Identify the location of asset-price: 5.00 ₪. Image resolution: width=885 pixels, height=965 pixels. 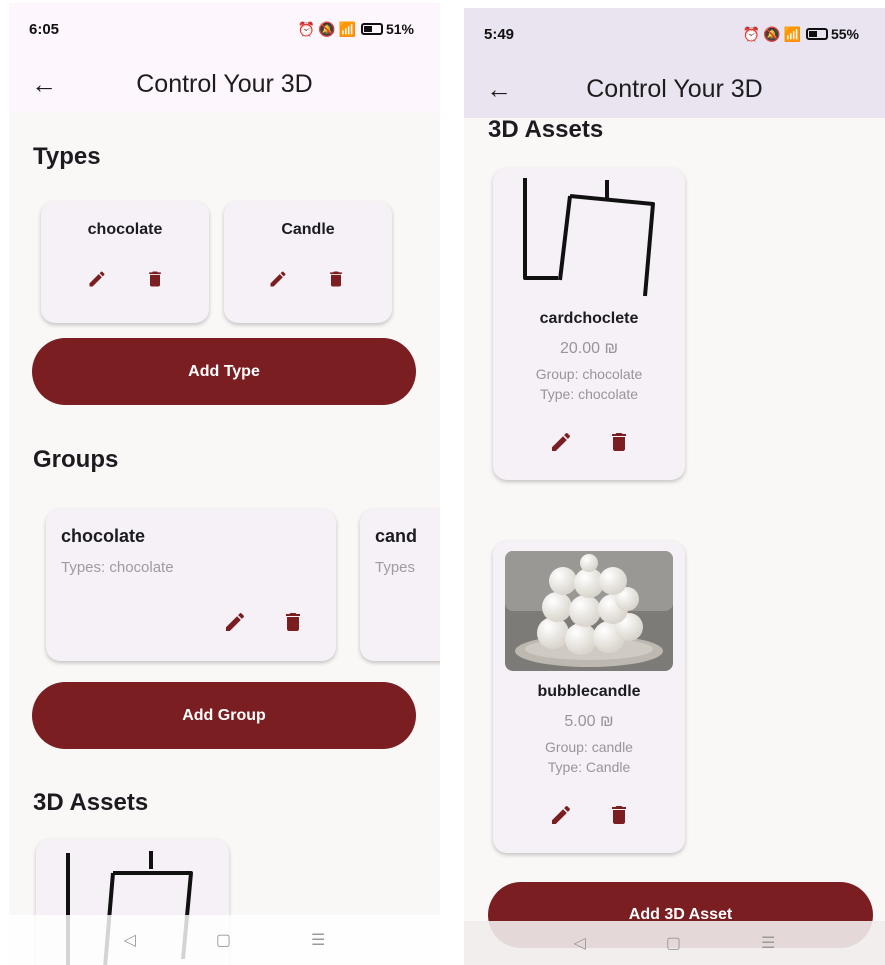
(589, 721).